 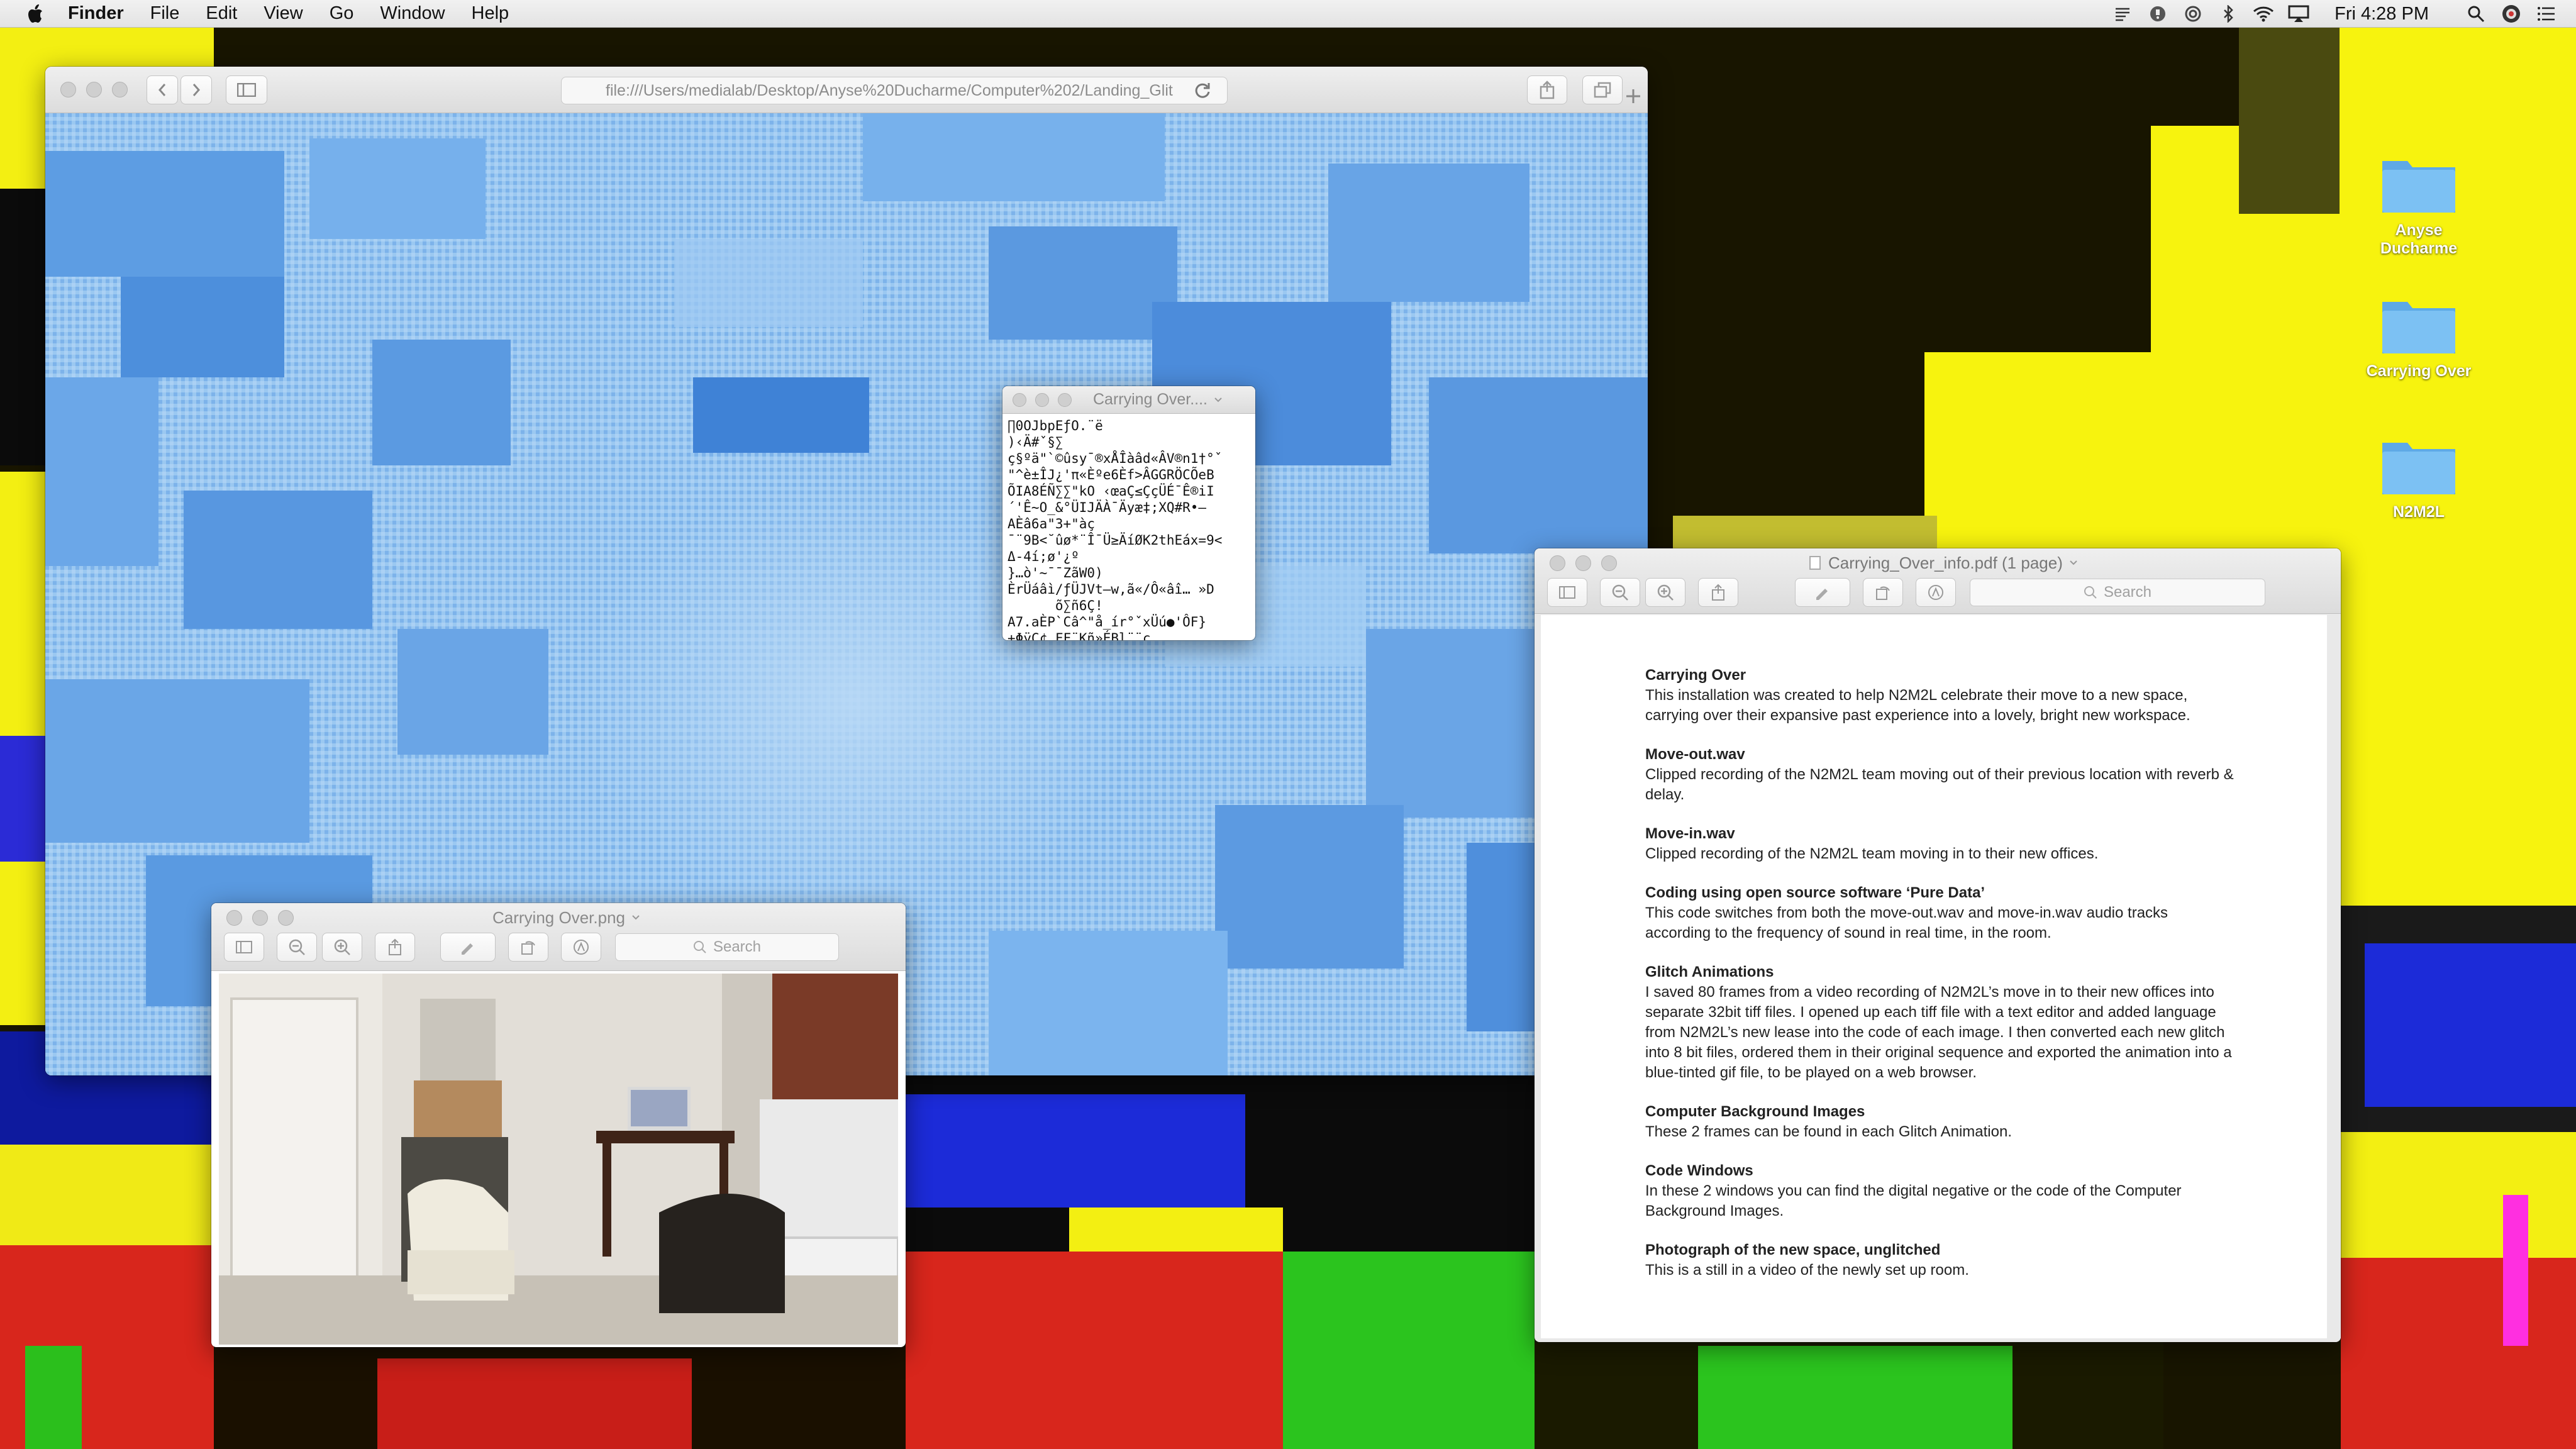 What do you see at coordinates (2122, 13) in the screenshot?
I see `notes-menu-icon` at bounding box center [2122, 13].